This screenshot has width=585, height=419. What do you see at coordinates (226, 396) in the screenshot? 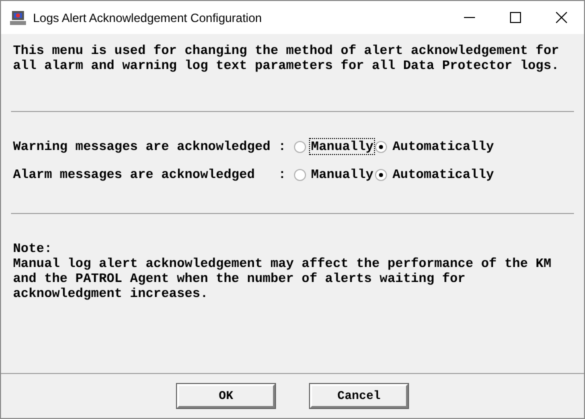
I see `dialog-button: OK` at bounding box center [226, 396].